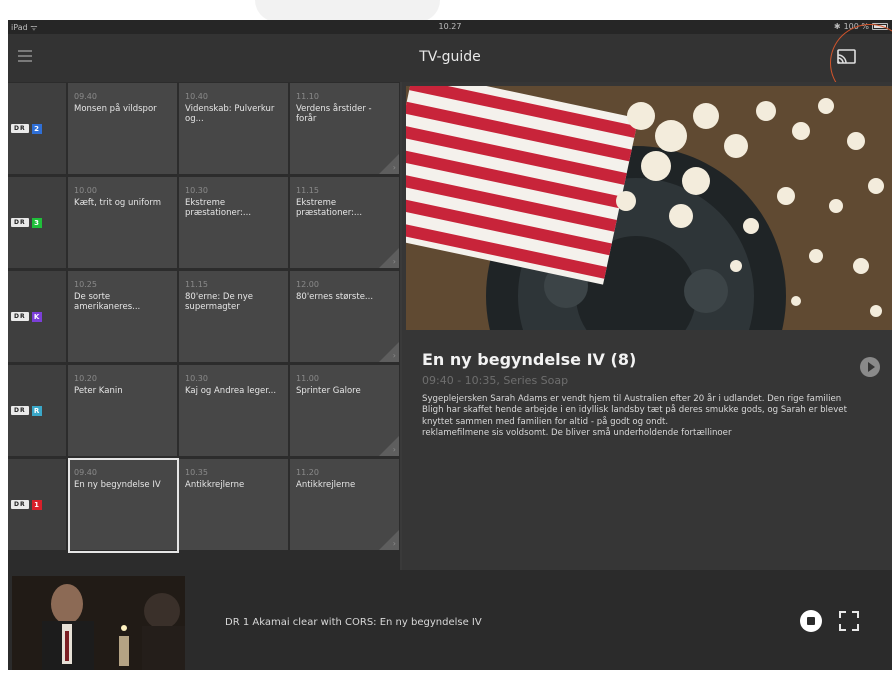 The image size is (892, 675). Describe the element at coordinates (328, 391) in the screenshot. I see `program-title: Sprinter Galore` at that location.